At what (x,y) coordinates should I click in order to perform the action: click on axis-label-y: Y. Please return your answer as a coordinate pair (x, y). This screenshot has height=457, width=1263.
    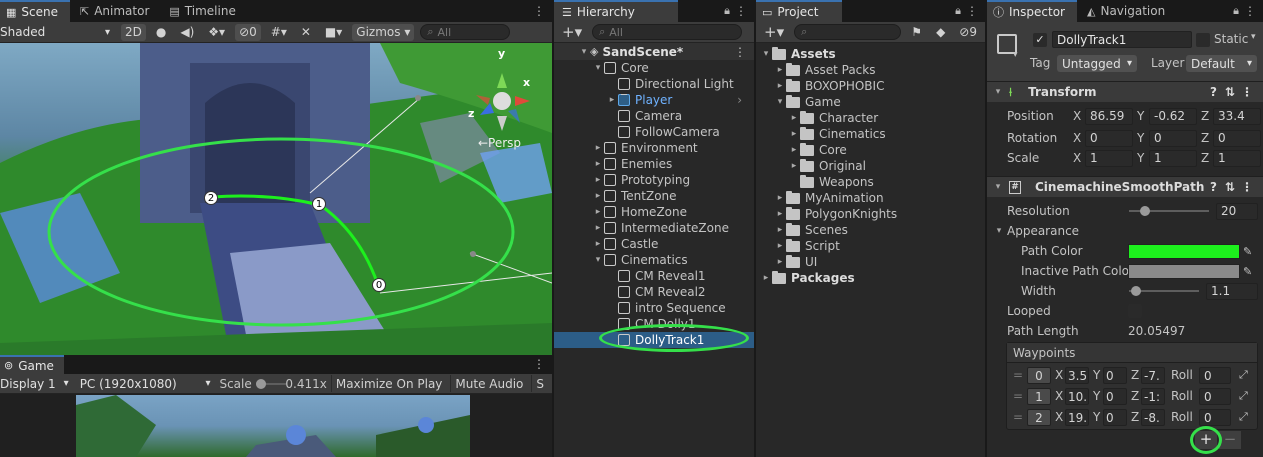
    Looking at the image, I should click on (1096, 396).